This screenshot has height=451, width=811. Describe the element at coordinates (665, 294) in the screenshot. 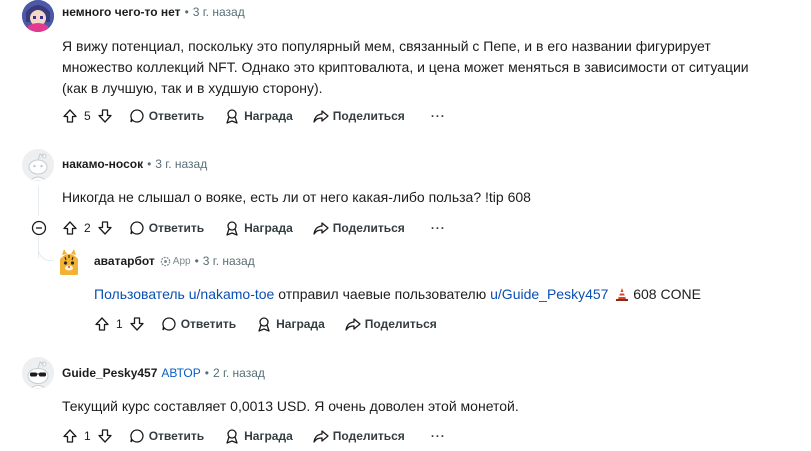

I see `tip-amount: 608 CONE` at that location.